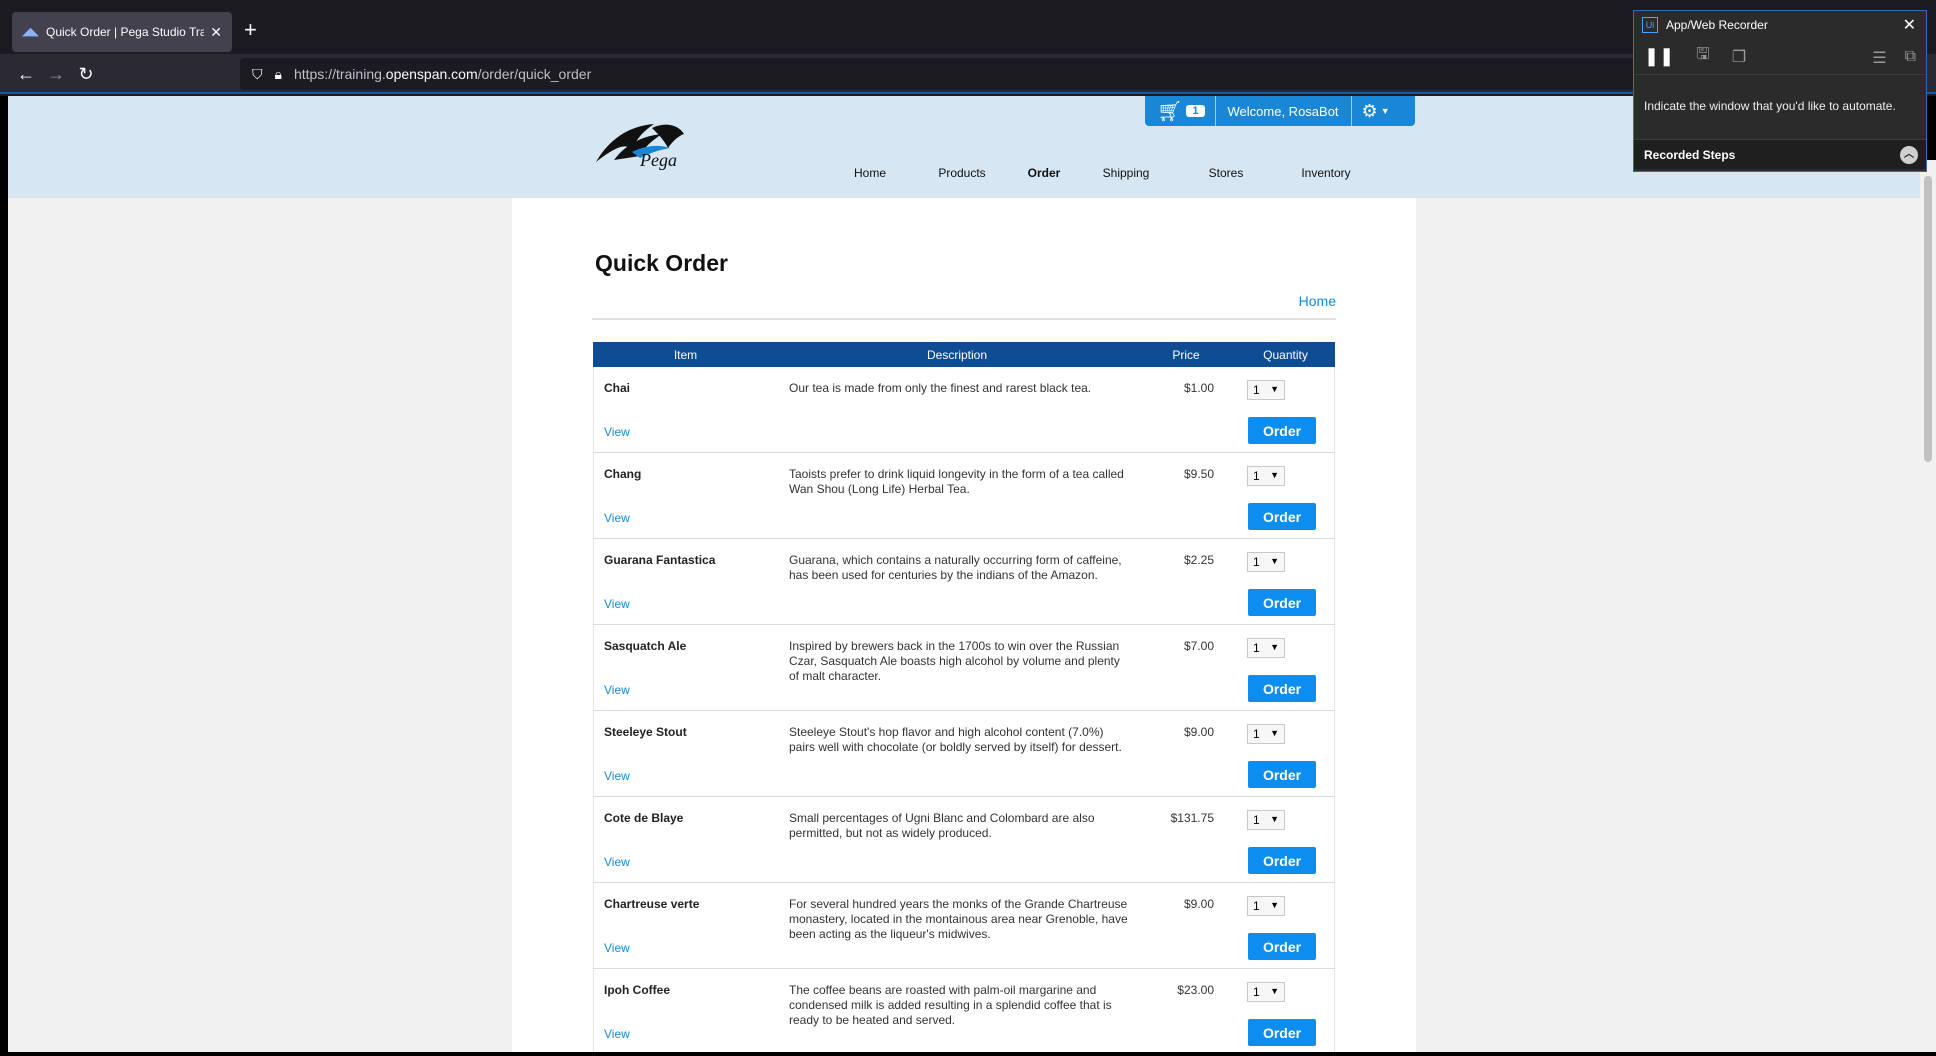 This screenshot has width=1936, height=1056. I want to click on page-scrollbar, so click(1928, 606).